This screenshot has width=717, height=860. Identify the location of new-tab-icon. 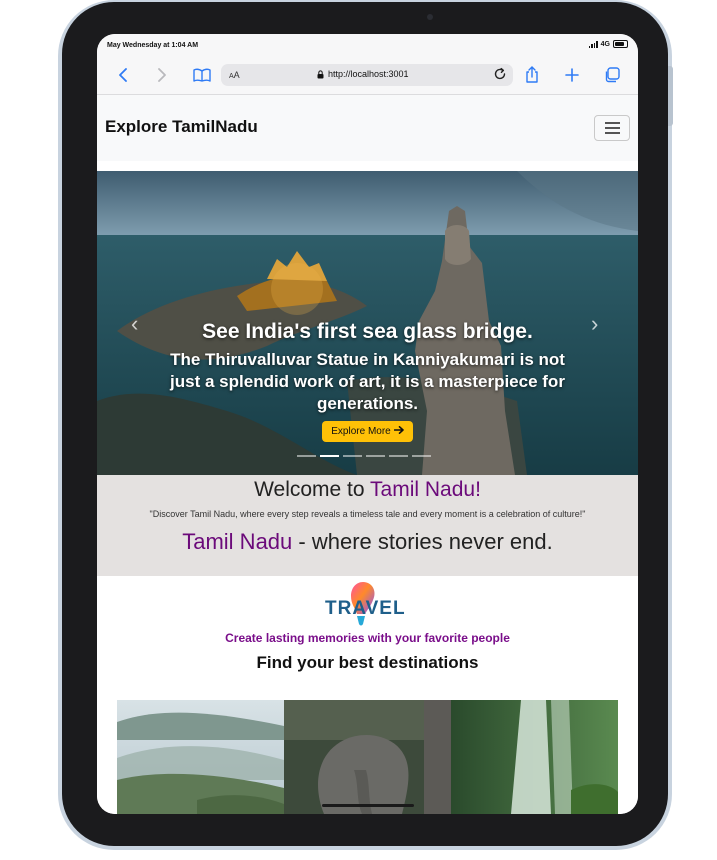
(572, 75).